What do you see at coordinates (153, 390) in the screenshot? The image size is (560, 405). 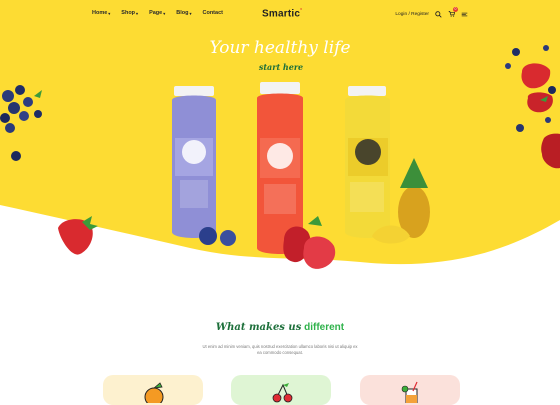 I see `feature-card-orange` at bounding box center [153, 390].